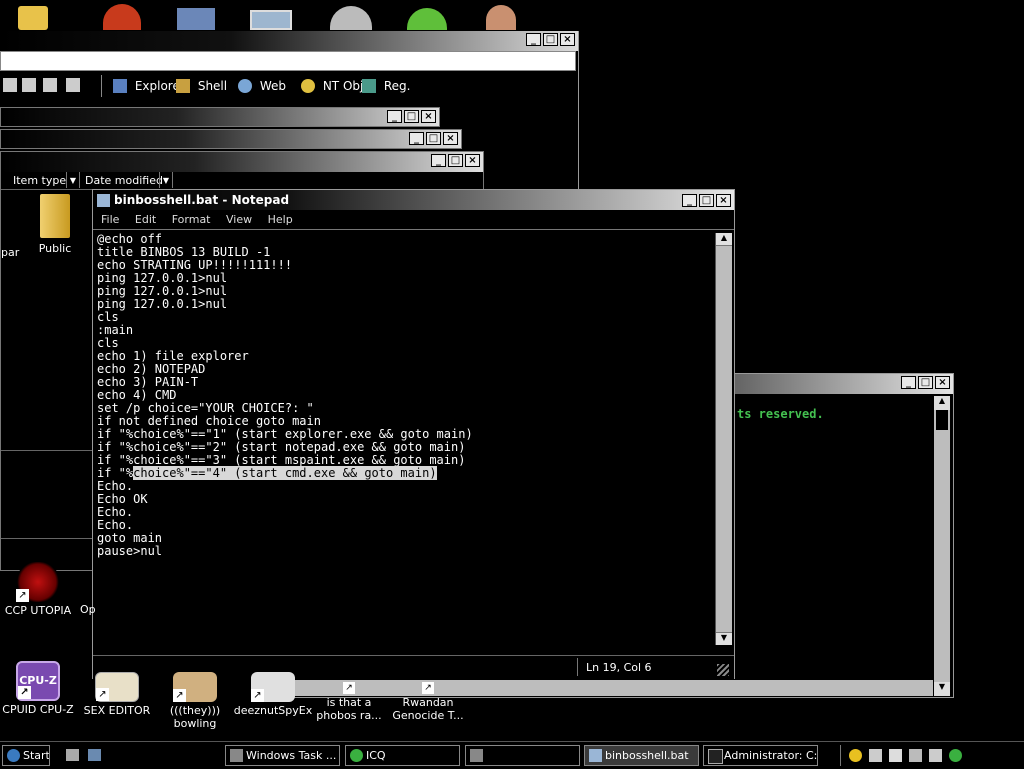 This screenshot has height=769, width=1024. Describe the element at coordinates (855, 755) in the screenshot. I see `tray-smiley-icon` at that location.